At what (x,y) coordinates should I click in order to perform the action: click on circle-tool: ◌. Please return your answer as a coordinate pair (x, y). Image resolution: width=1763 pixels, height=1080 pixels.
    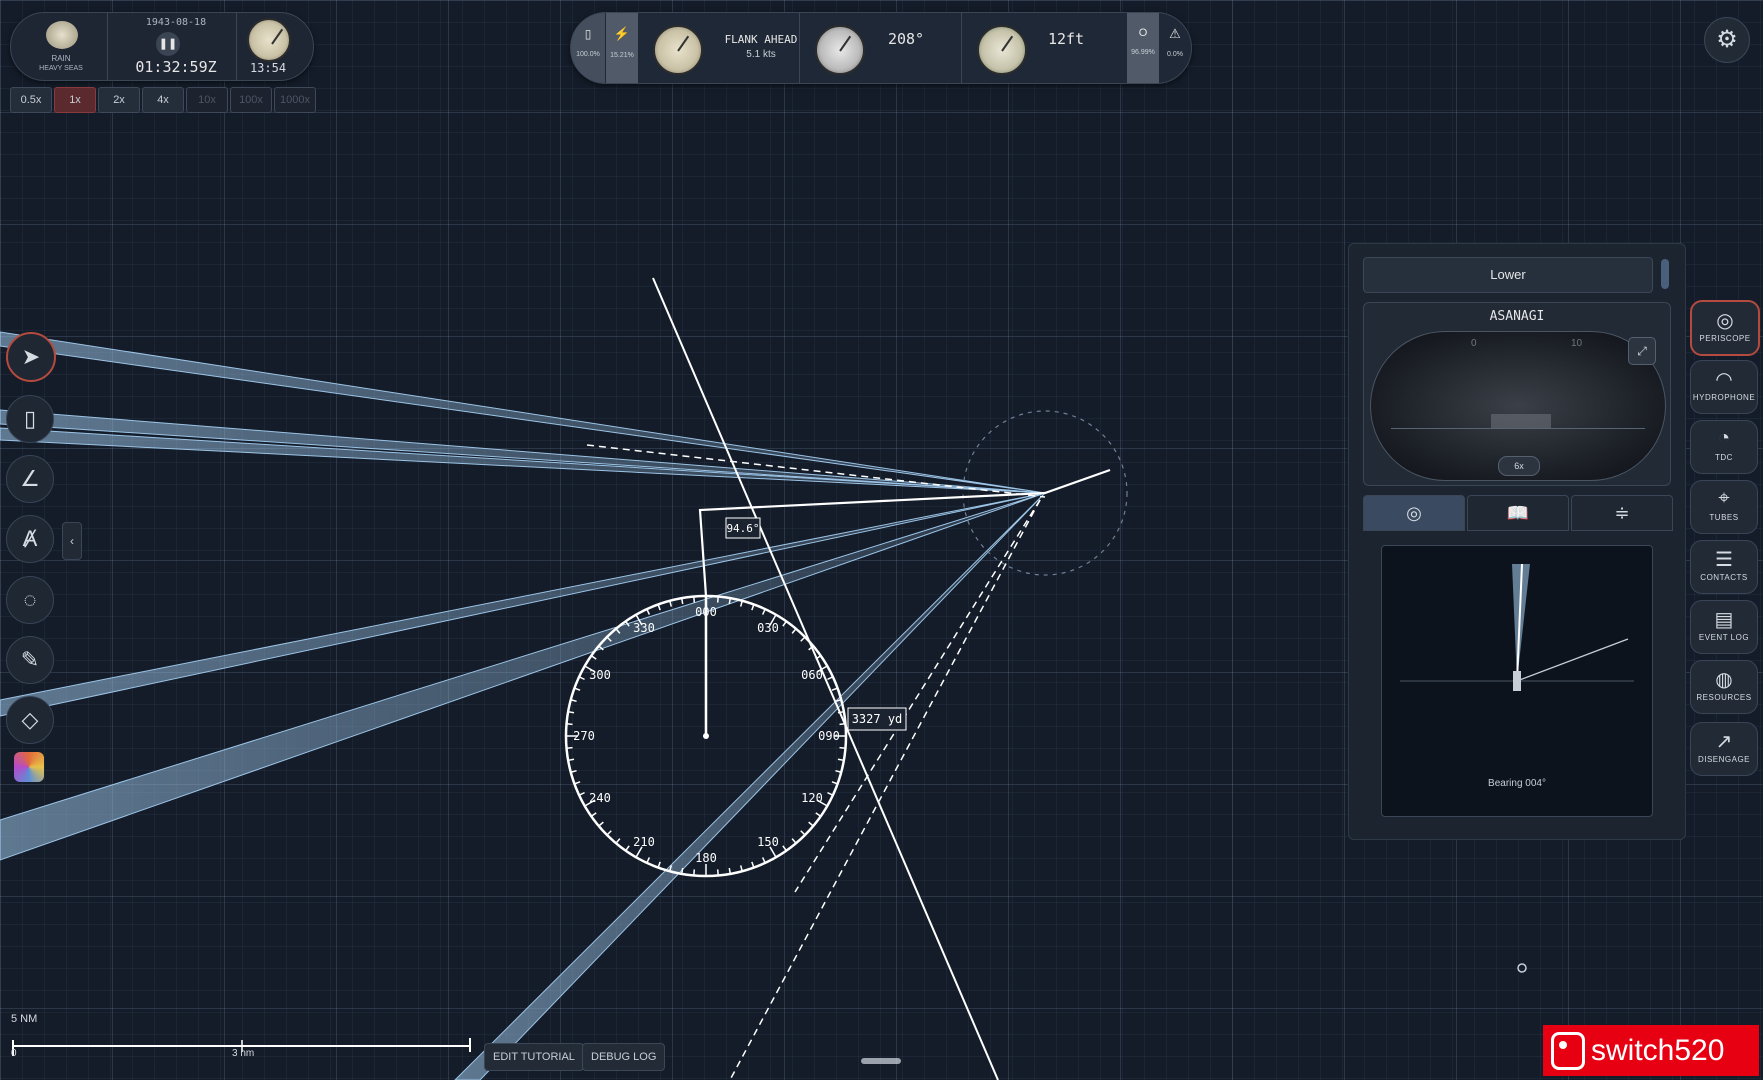
    Looking at the image, I should click on (30, 600).